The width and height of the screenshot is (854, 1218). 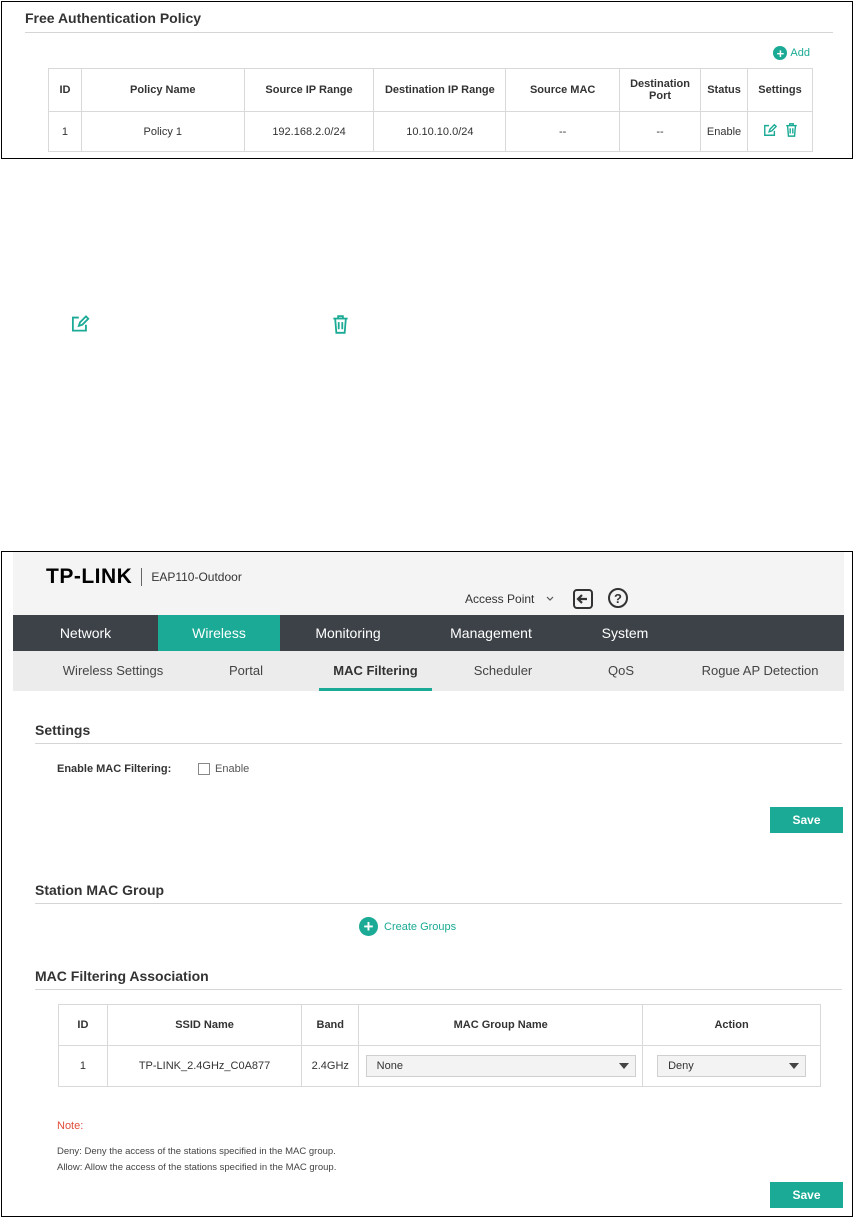 I want to click on add-label: Add, so click(x=800, y=53).